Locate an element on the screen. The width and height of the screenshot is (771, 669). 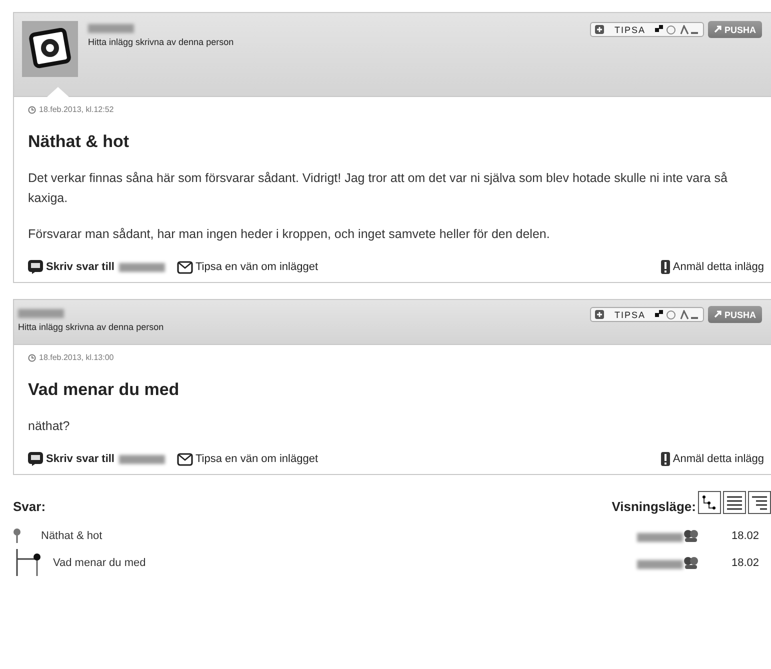
view-mode-label: Visningsläge: is located at coordinates (654, 506).